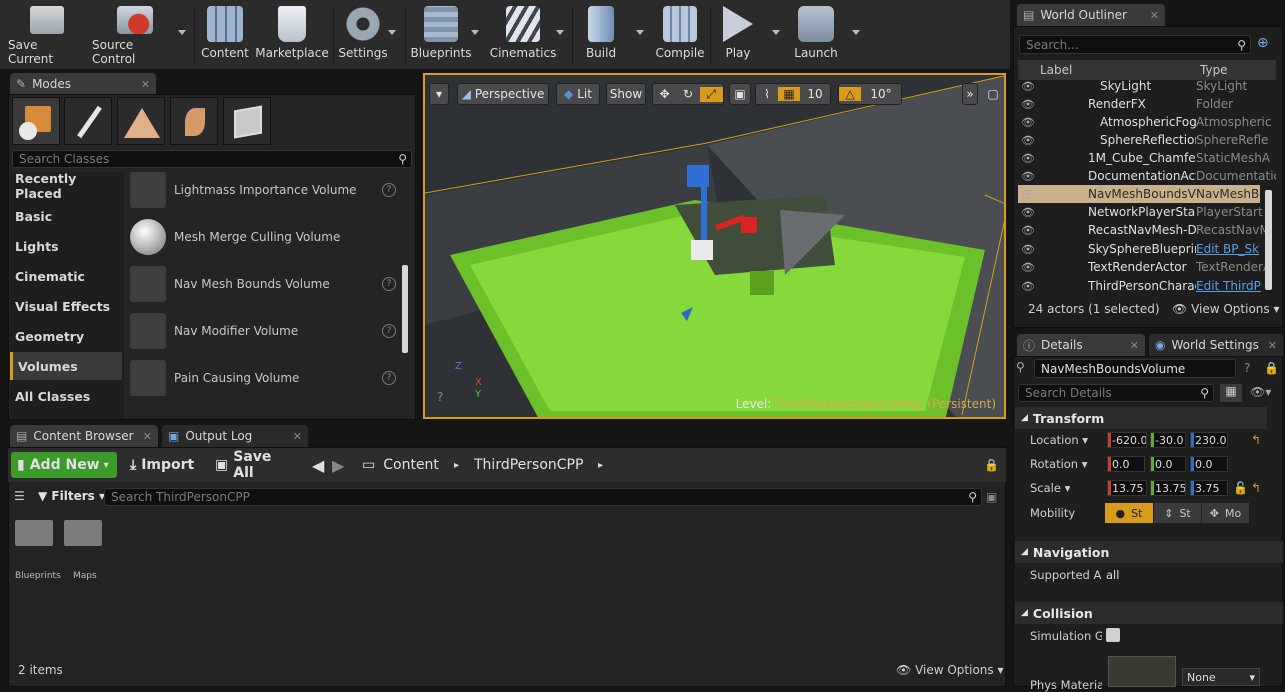  I want to click on rotation-snap-icon: △, so click(850, 94).